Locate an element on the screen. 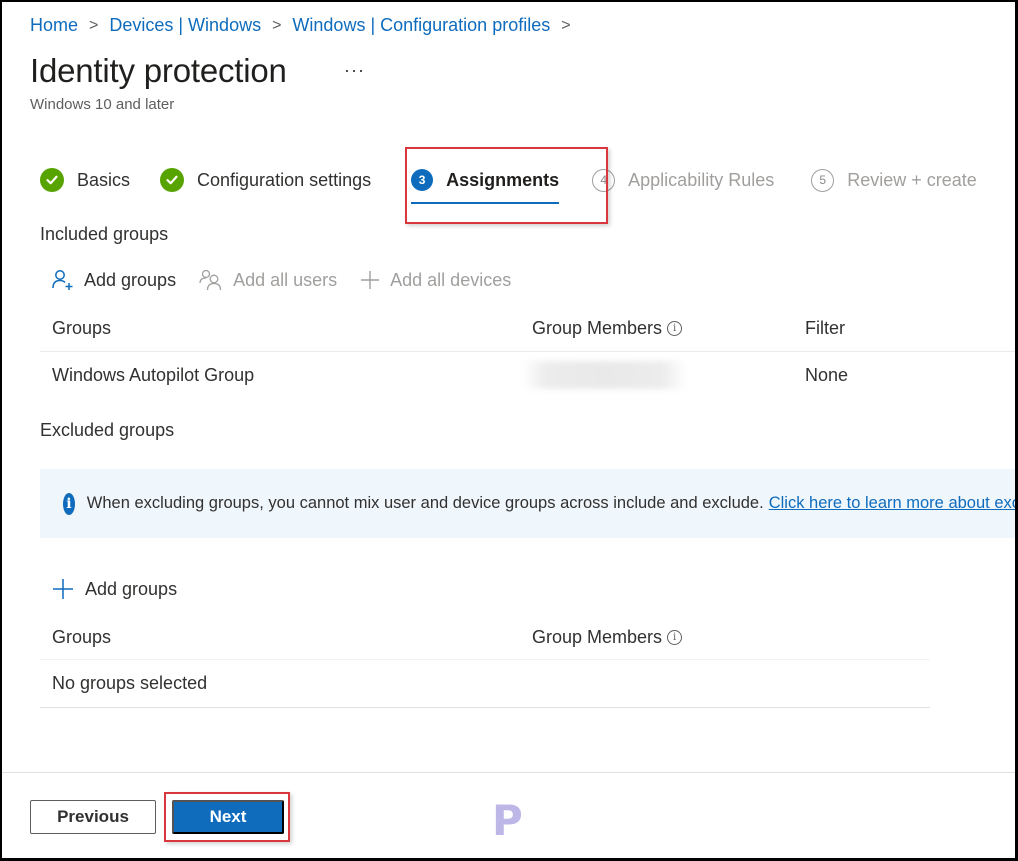 The height and width of the screenshot is (861, 1018). column-header-filter: Filter is located at coordinates (905, 328).